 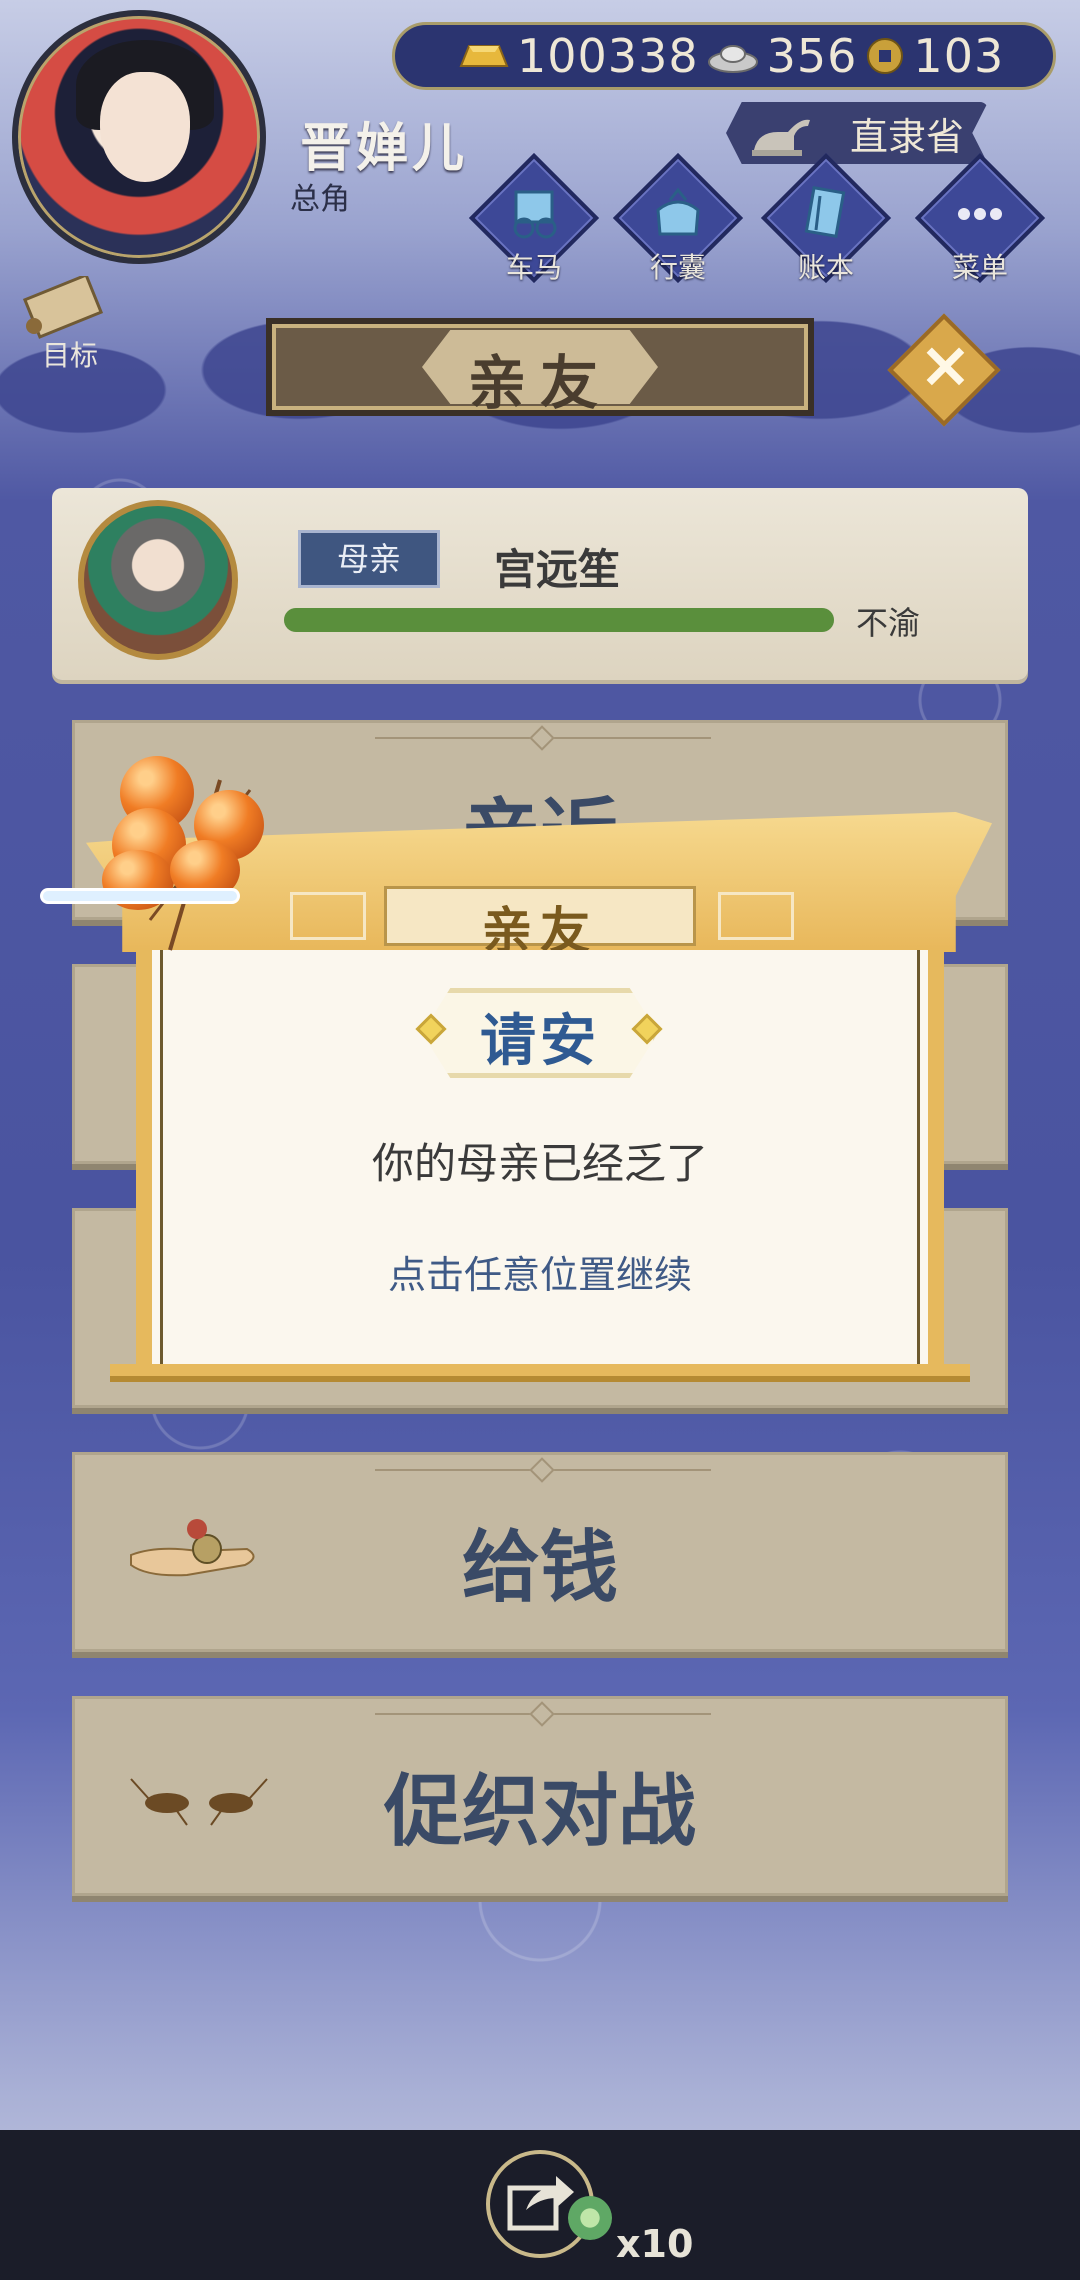 What do you see at coordinates (979, 267) in the screenshot?
I see `nav-menu-label: 菜单` at bounding box center [979, 267].